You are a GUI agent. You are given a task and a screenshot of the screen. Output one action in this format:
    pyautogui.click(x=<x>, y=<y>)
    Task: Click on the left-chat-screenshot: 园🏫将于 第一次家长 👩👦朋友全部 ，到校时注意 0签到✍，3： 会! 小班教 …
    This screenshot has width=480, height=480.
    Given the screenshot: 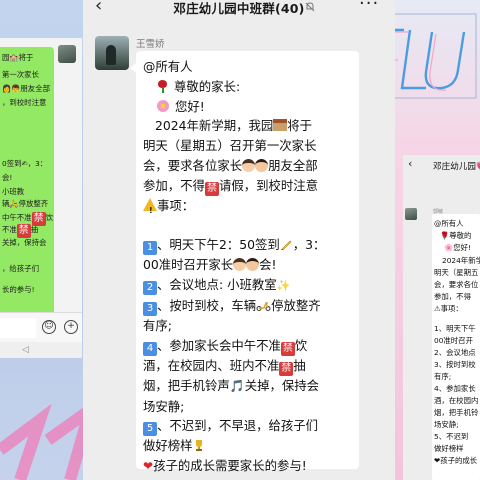 What is the action you would take?
    pyautogui.click(x=41, y=197)
    